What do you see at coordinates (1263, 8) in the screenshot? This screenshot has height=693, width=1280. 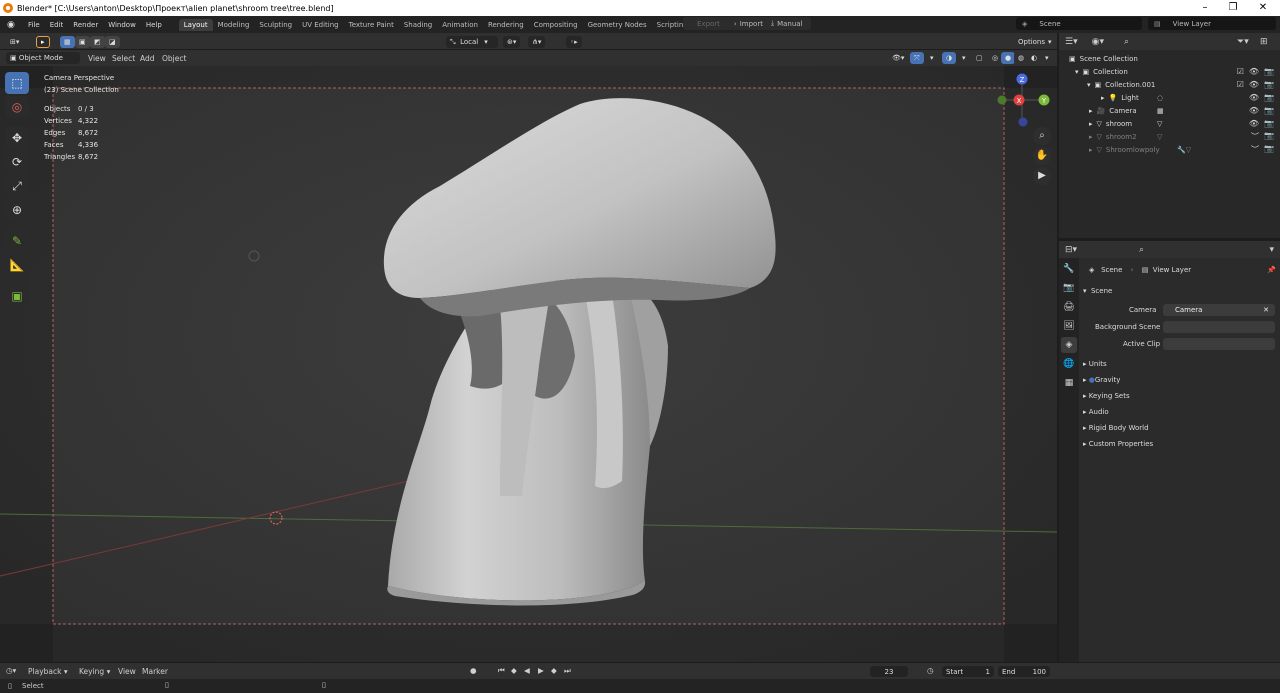 I see `close-button: ✕` at bounding box center [1263, 8].